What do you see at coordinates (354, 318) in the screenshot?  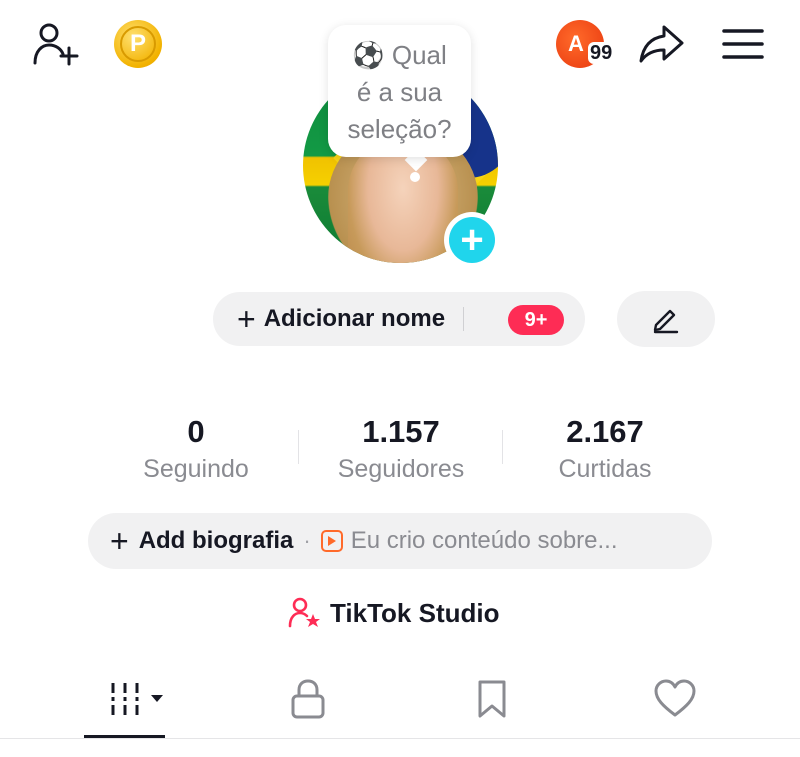 I see `add-name-label: Adicionar nome` at bounding box center [354, 318].